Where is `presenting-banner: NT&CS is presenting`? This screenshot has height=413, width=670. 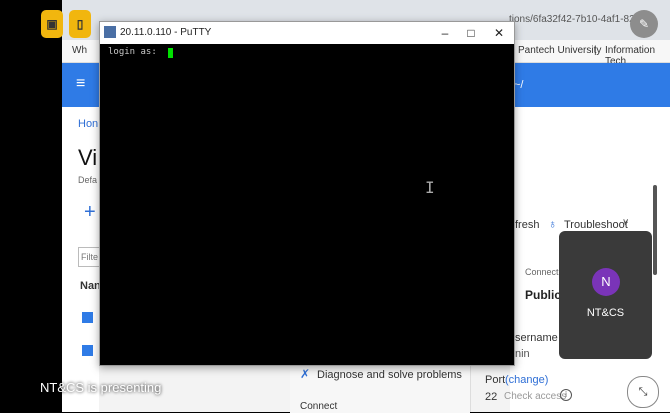 presenting-banner: NT&CS is presenting is located at coordinates (101, 387).